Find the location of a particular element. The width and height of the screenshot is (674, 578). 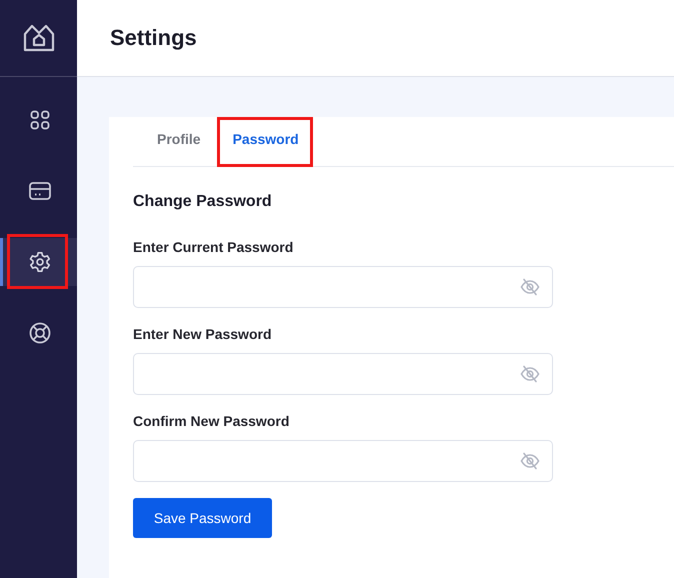

settings-icon is located at coordinates (40, 262).